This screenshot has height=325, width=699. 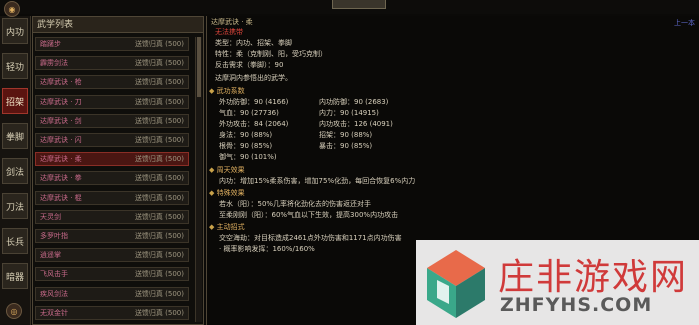 What do you see at coordinates (54, 293) in the screenshot?
I see `list-item-name: 疾风剑法` at bounding box center [54, 293].